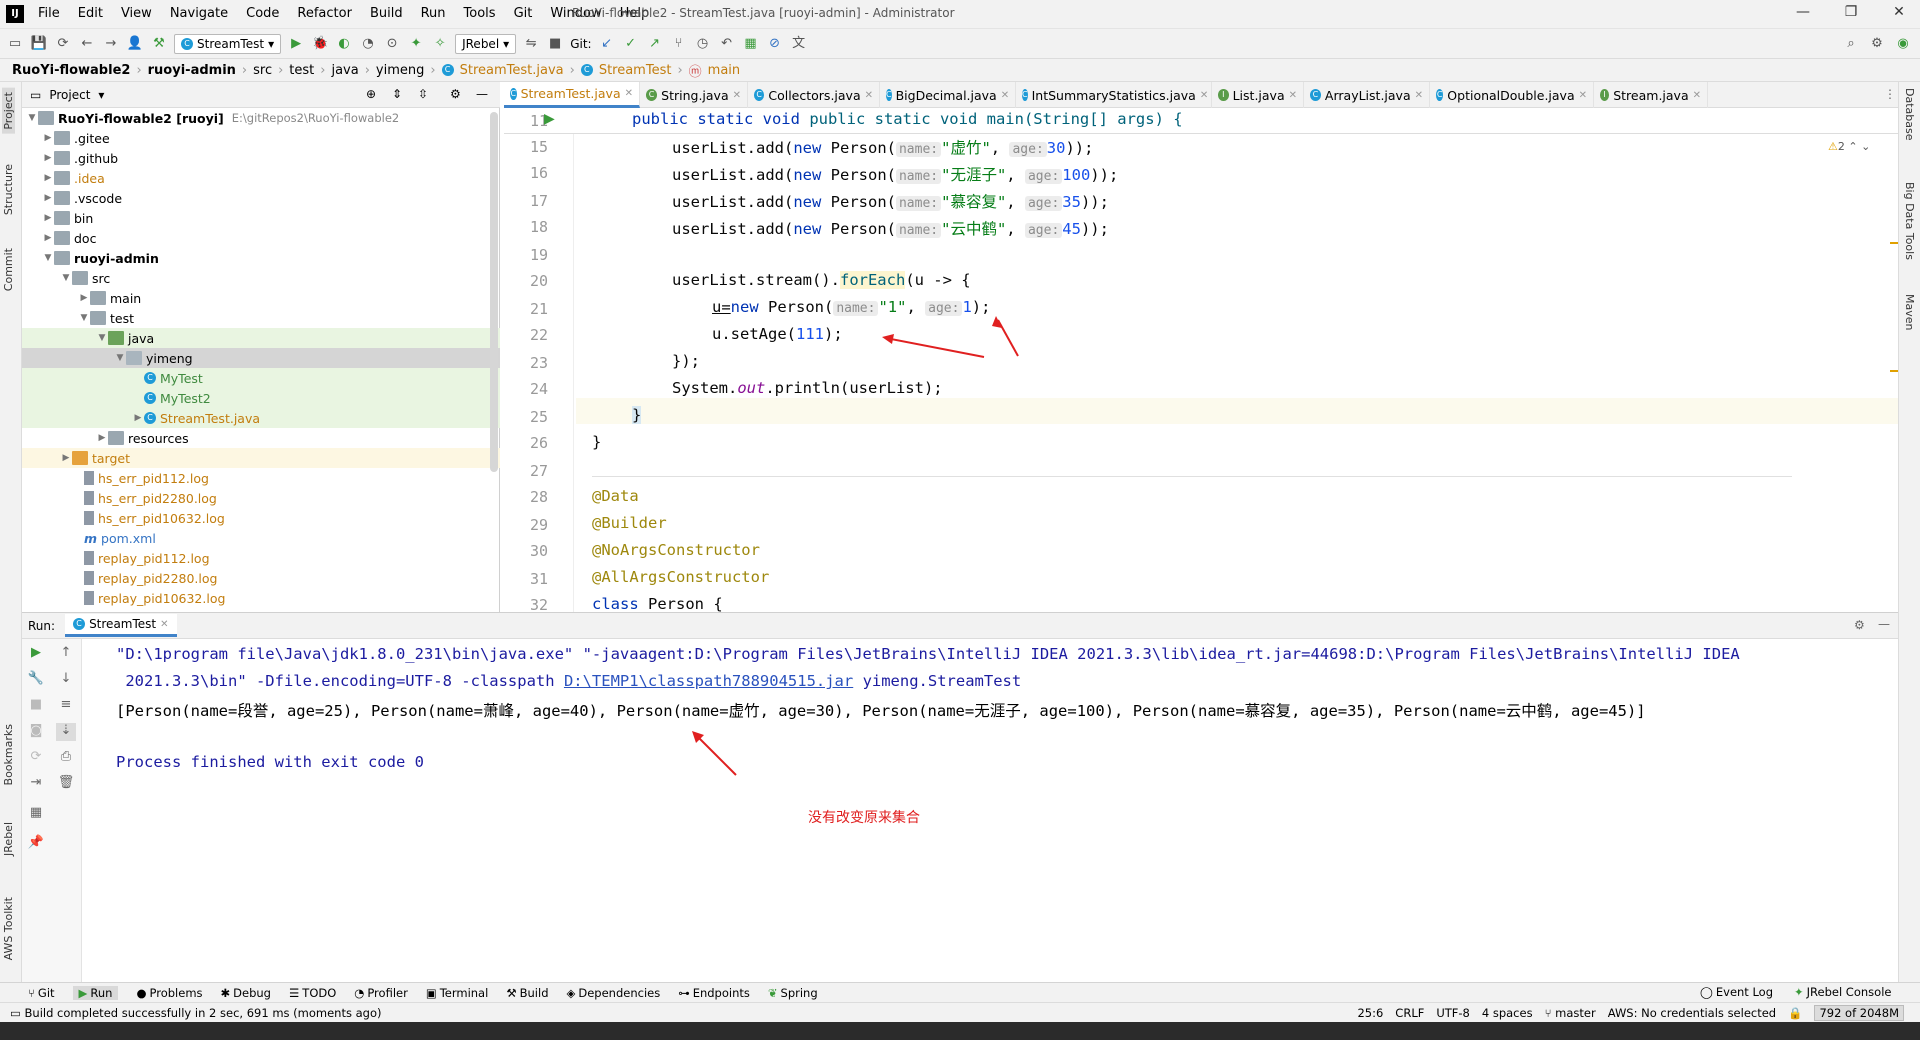 The image size is (1920, 1040). I want to click on line-separator: CRLF, so click(1409, 1013).